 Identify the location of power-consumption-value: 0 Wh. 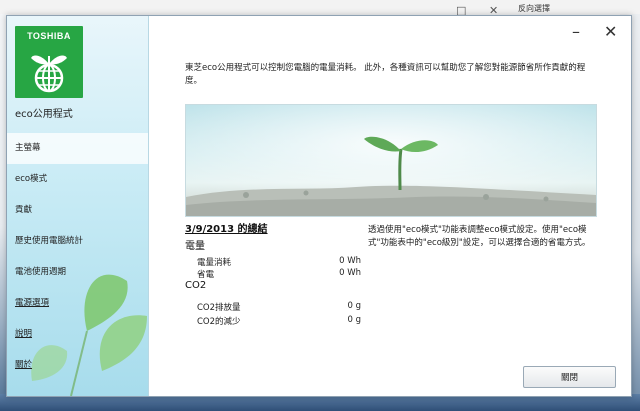
(350, 261).